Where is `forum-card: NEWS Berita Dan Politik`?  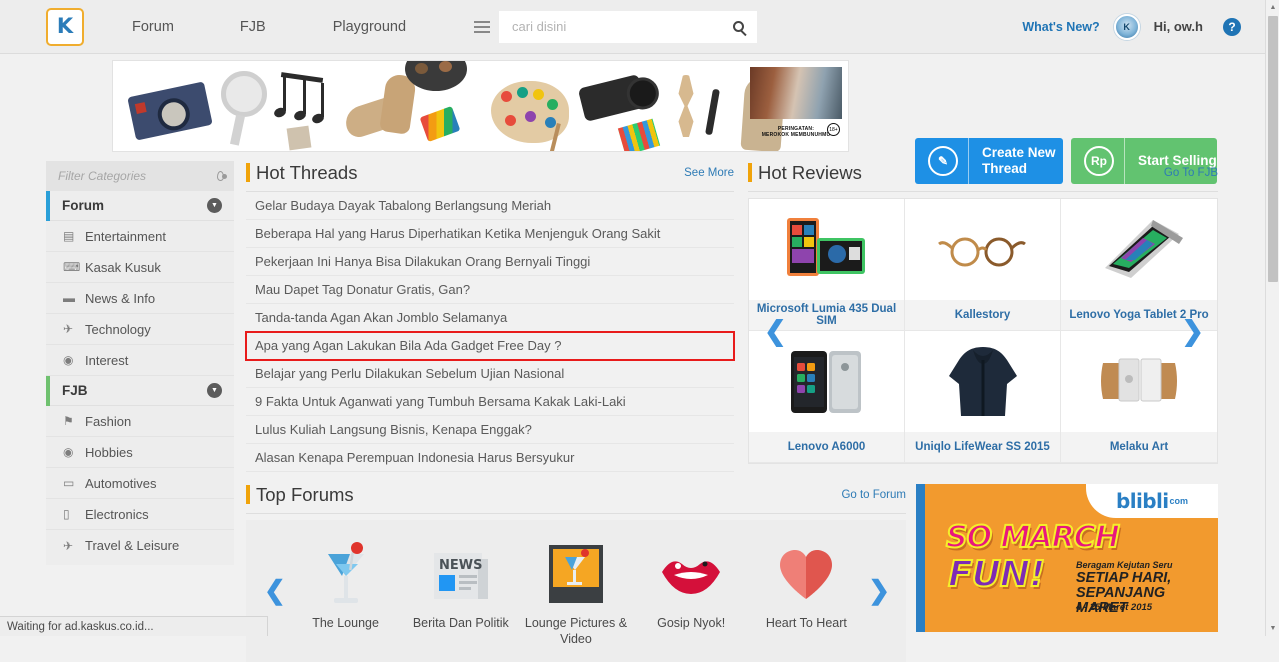 forum-card: NEWS Berita Dan Politik is located at coordinates (461, 585).